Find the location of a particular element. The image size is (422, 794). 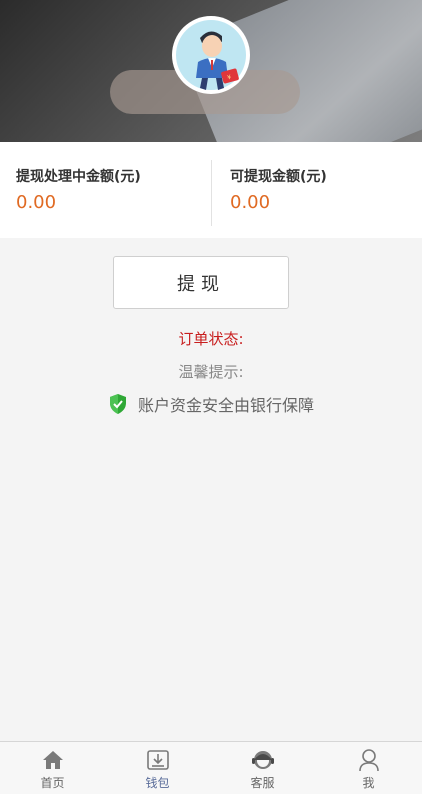

customer-service-icon is located at coordinates (262, 760).